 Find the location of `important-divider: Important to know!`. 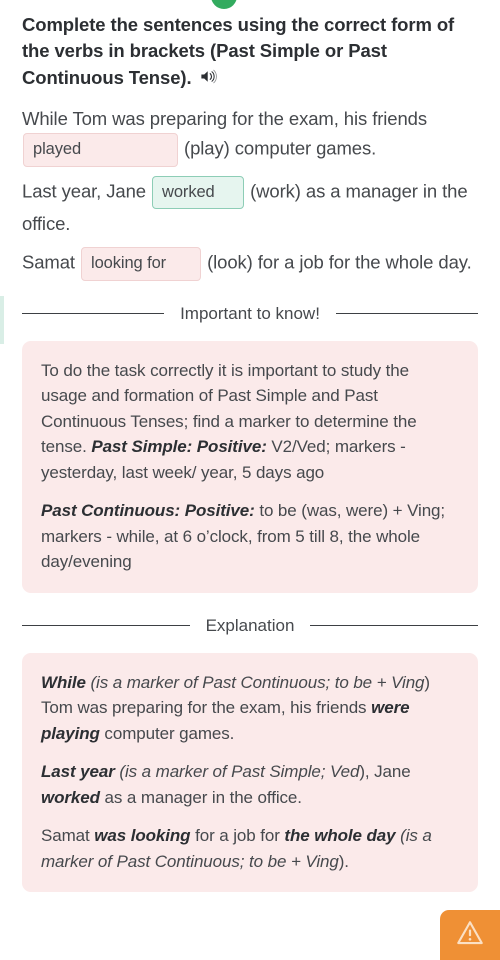

important-divider: Important to know! is located at coordinates (250, 314).